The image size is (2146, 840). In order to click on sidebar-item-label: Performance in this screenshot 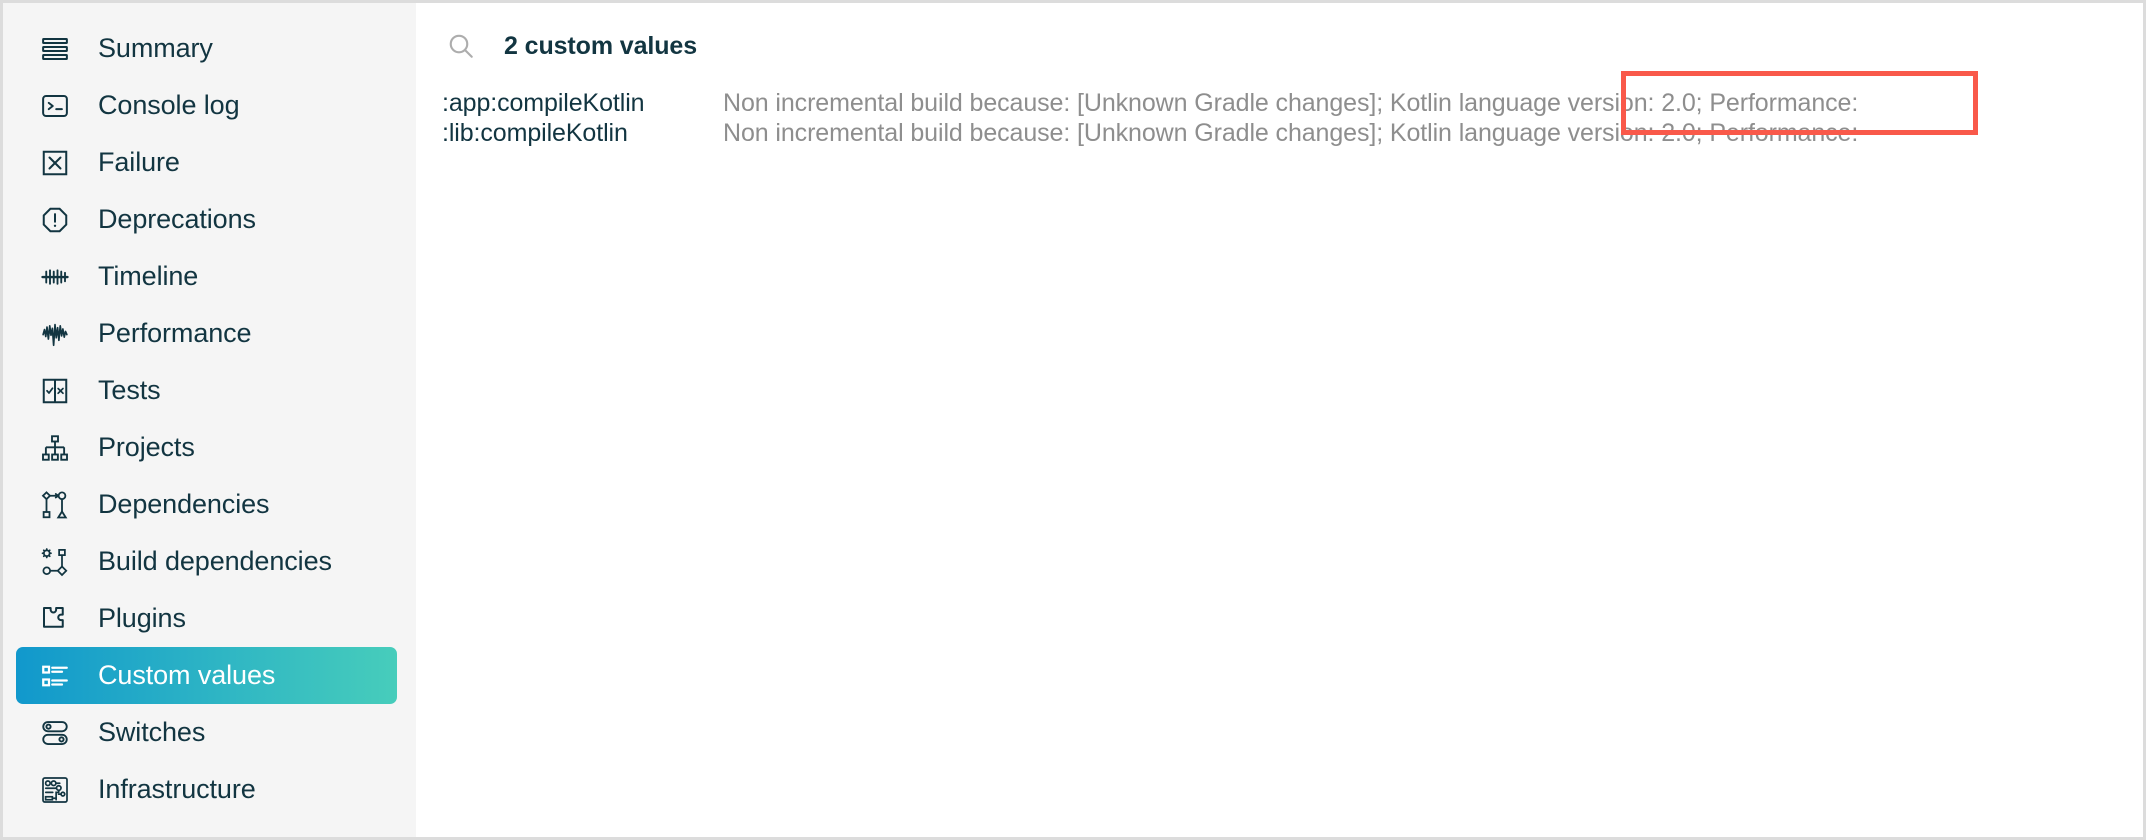, I will do `click(175, 333)`.